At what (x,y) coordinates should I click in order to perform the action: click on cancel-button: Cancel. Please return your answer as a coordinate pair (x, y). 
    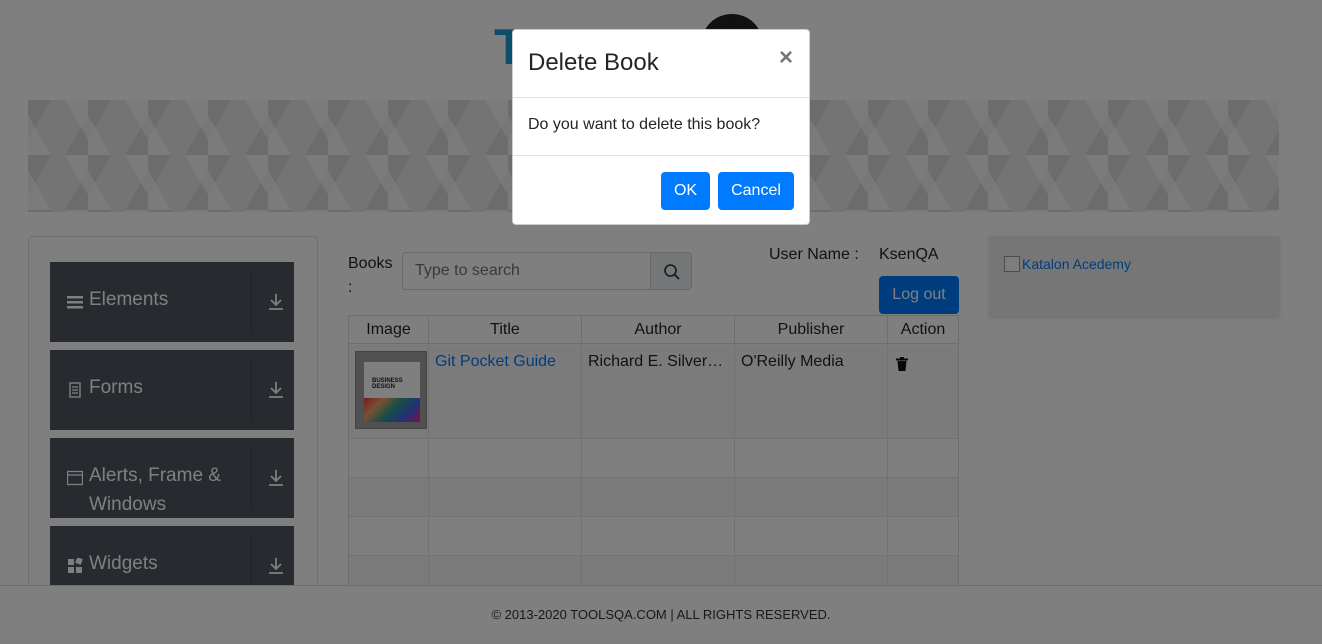
    Looking at the image, I should click on (756, 191).